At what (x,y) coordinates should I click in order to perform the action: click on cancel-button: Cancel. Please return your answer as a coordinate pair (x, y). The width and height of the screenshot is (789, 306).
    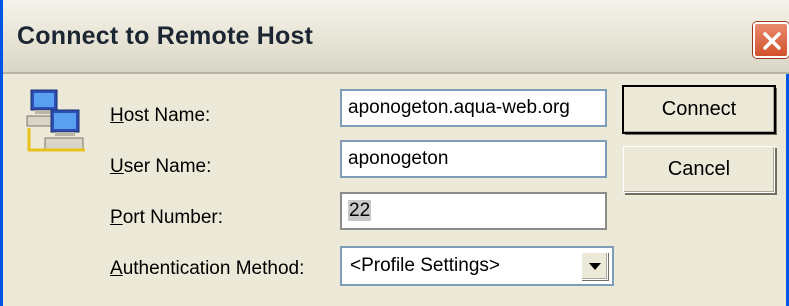
    Looking at the image, I should click on (699, 169).